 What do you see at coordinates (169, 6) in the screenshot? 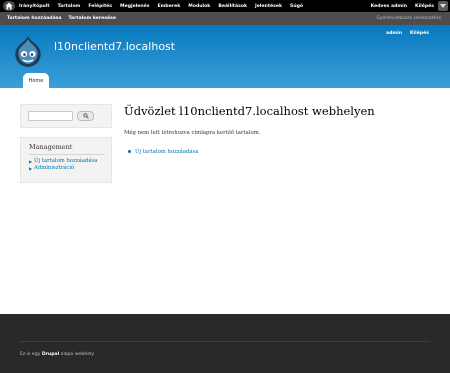
I see `toolbar-item-people: Emberek` at bounding box center [169, 6].